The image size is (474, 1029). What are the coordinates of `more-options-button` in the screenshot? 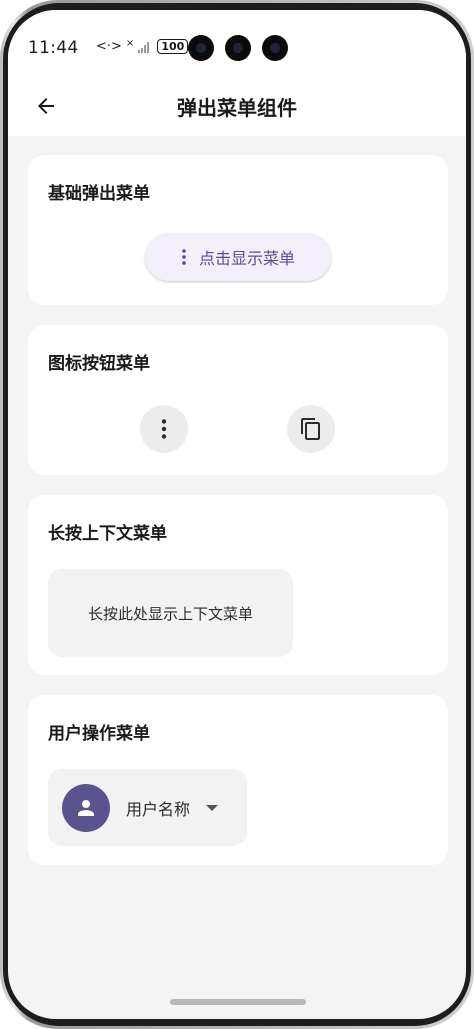 It's located at (164, 429).